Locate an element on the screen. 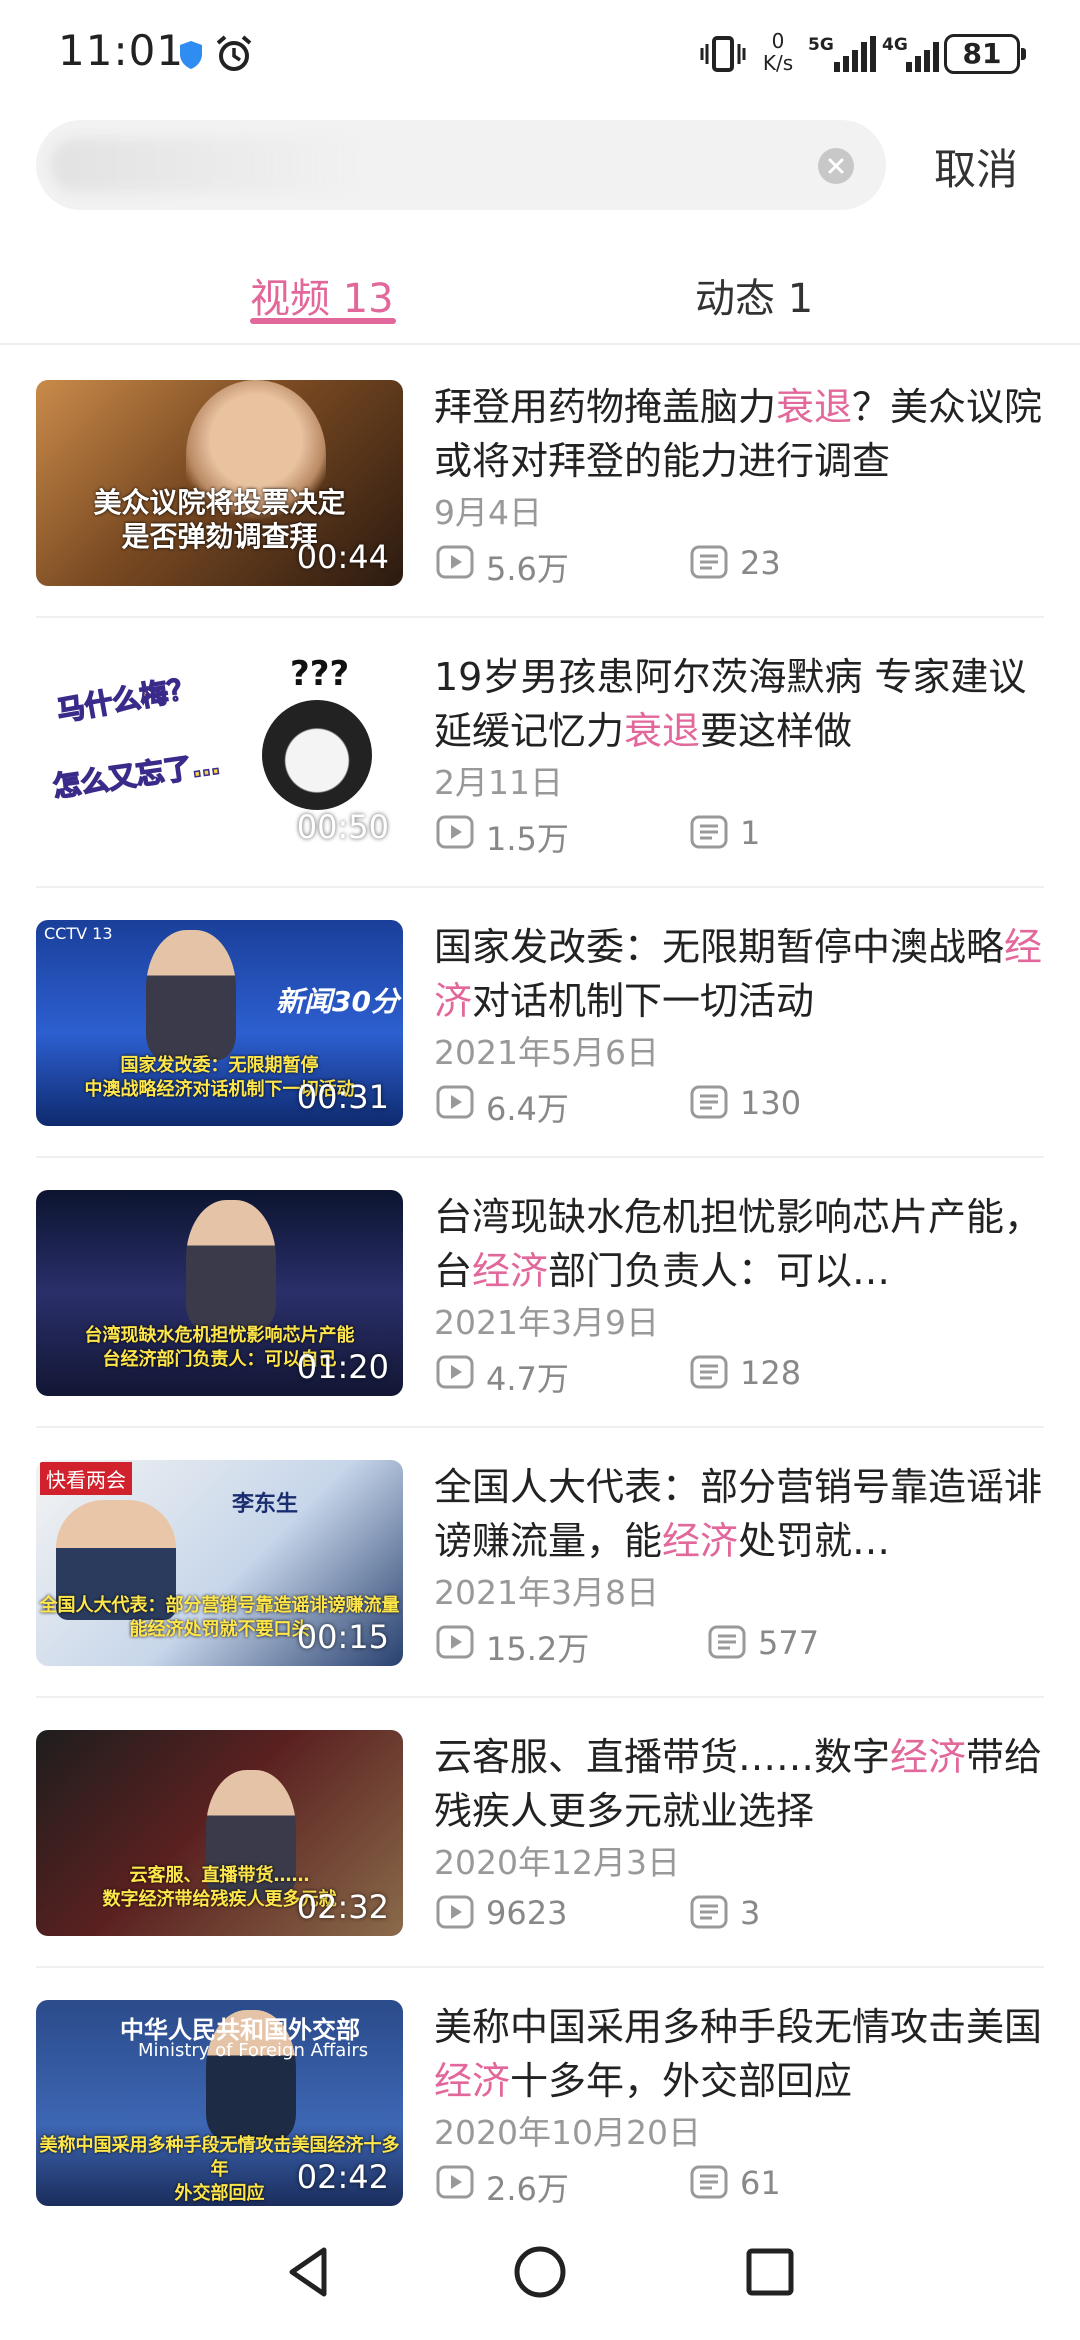 The image size is (1080, 2340). video-date: 2月11日 is located at coordinates (498, 782).